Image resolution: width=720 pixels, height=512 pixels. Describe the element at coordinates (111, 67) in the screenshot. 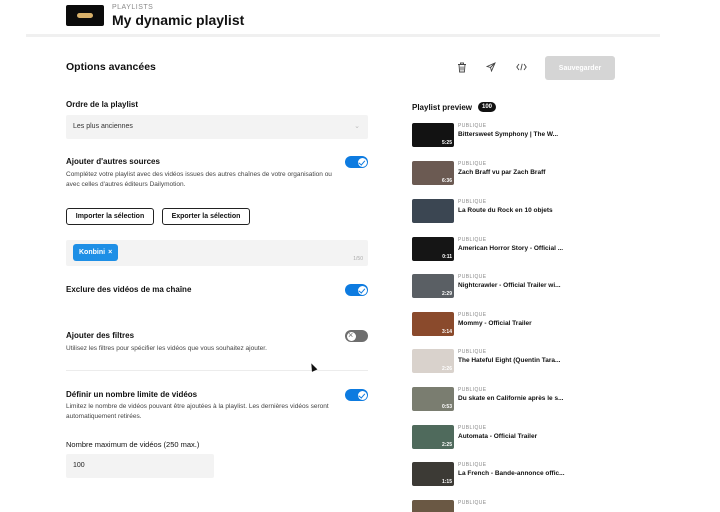

I see `section-title: Options avancées` at that location.